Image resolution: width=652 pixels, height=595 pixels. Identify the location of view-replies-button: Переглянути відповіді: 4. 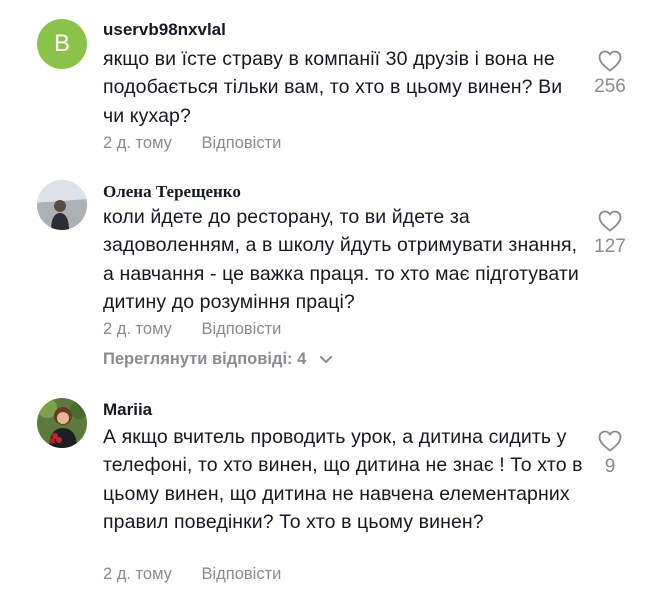
(218, 359).